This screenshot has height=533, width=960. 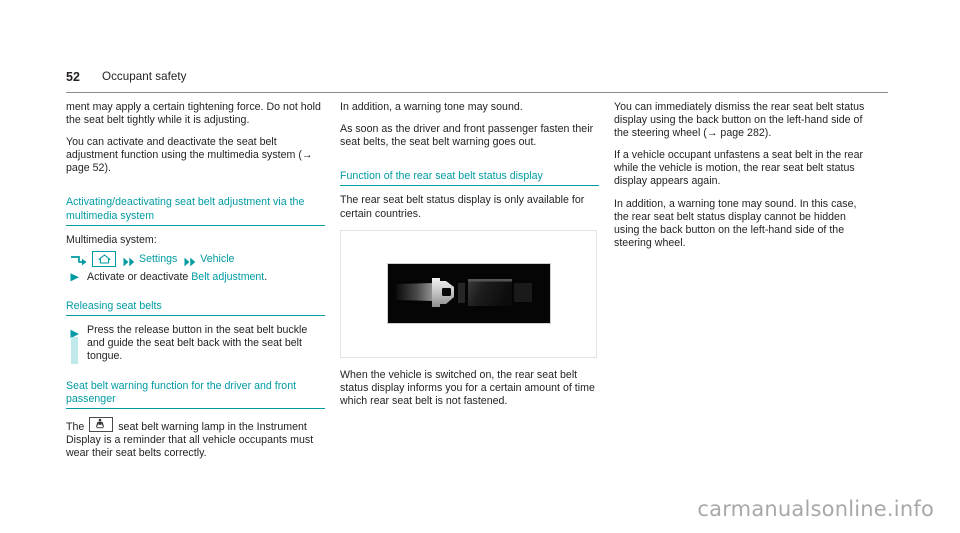 What do you see at coordinates (477, 81) in the screenshot?
I see `page-header: 52 Occupant safety` at bounding box center [477, 81].